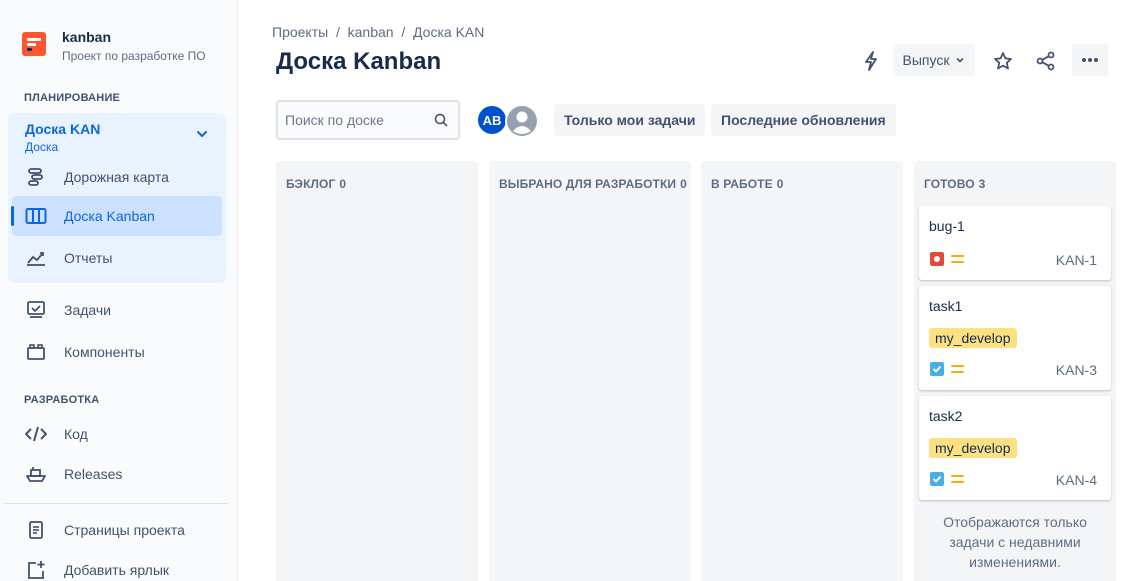  I want to click on sidebar-item-reports: Отчеты, so click(117, 258).